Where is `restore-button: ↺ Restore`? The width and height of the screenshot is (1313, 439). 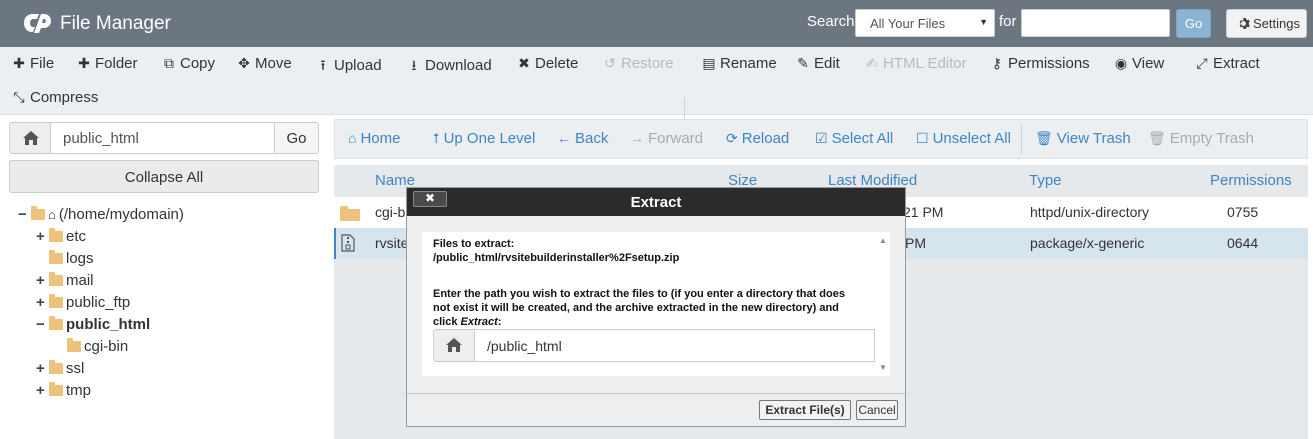
restore-button: ↺ Restore is located at coordinates (638, 63).